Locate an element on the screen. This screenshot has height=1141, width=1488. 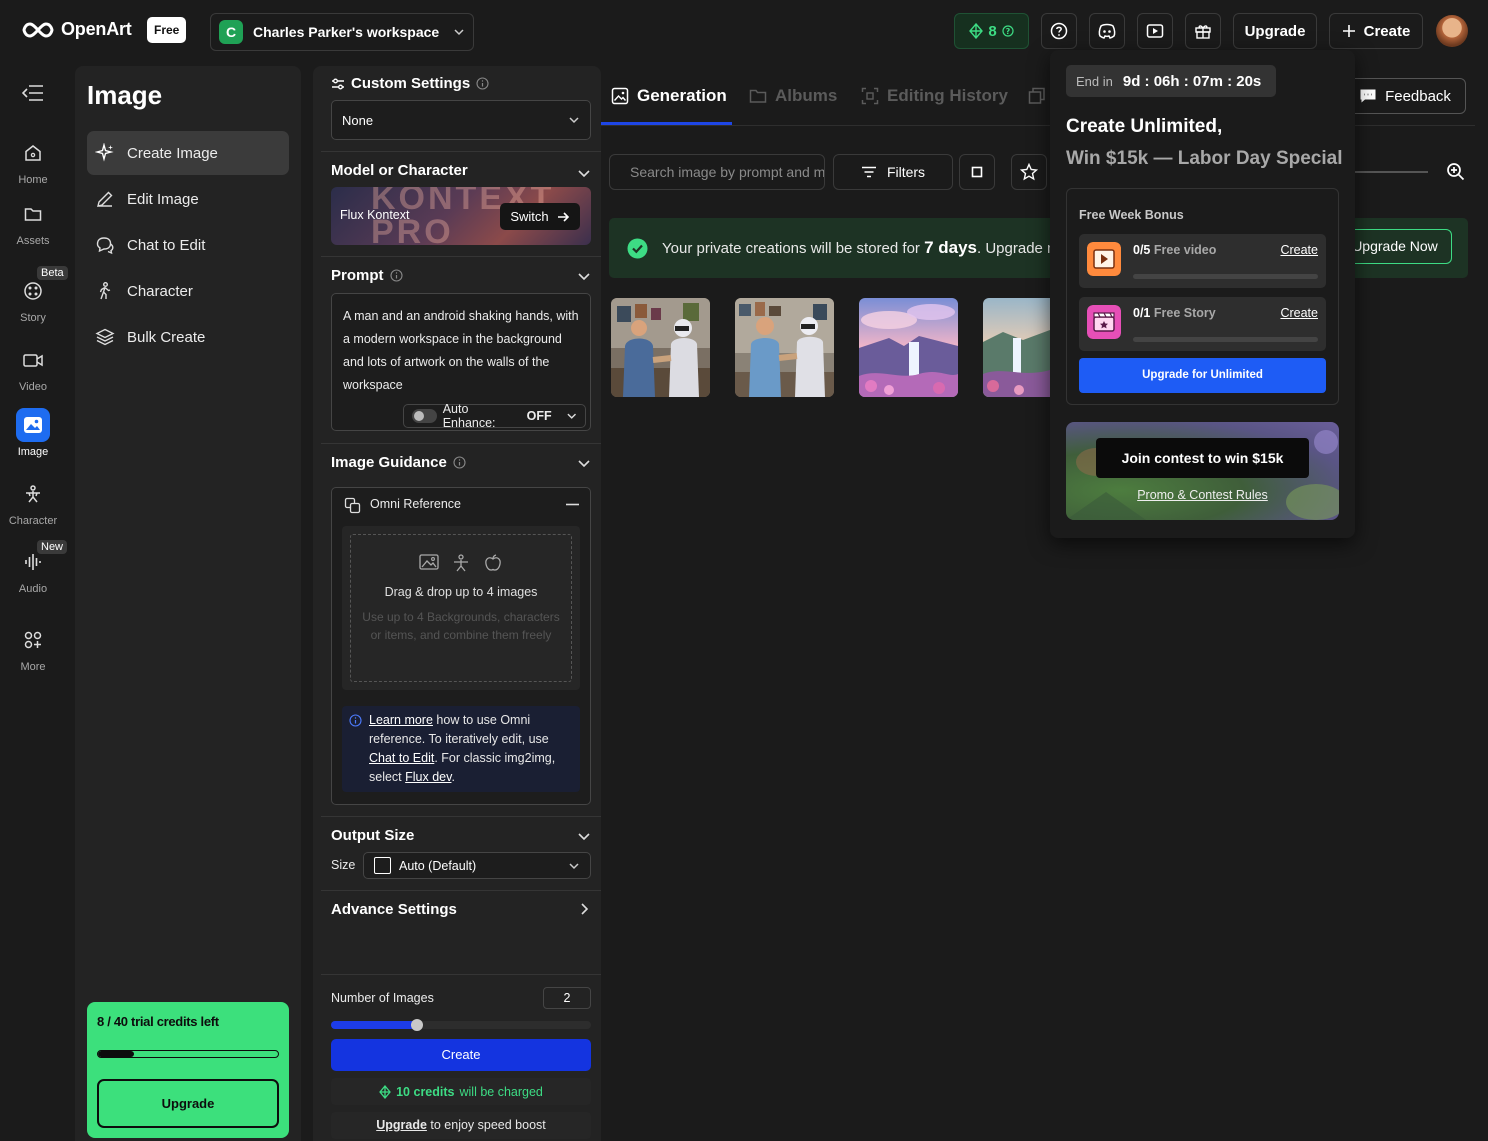
menu-bulk-create: Bulk Create is located at coordinates (188, 337).